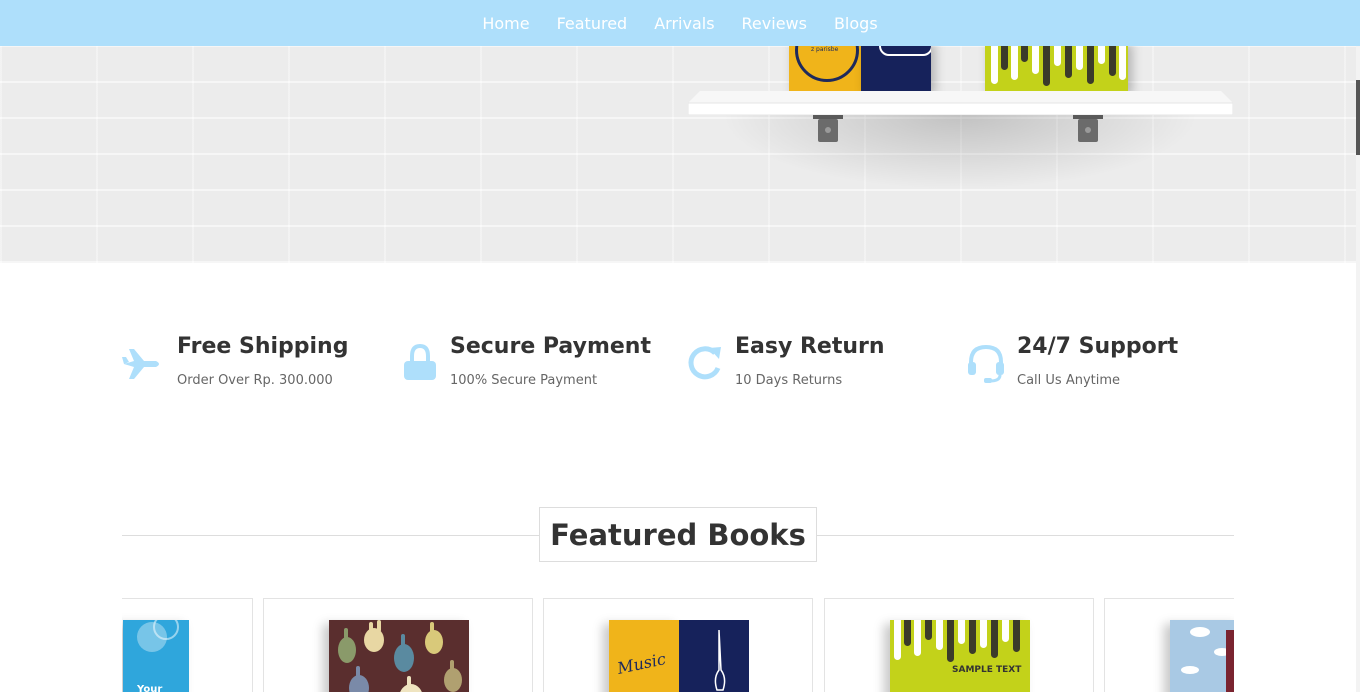 This screenshot has width=1360, height=692. I want to click on headset-icon, so click(986, 363).